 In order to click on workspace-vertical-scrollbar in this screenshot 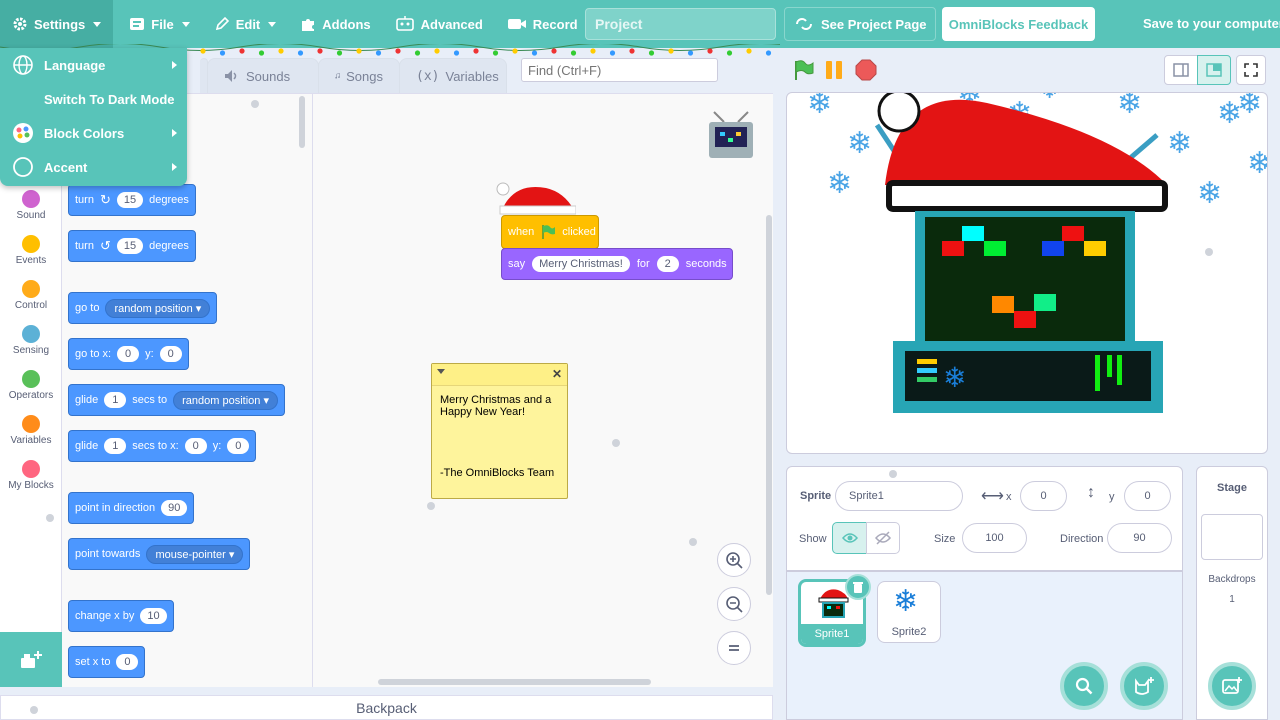, I will do `click(769, 405)`.